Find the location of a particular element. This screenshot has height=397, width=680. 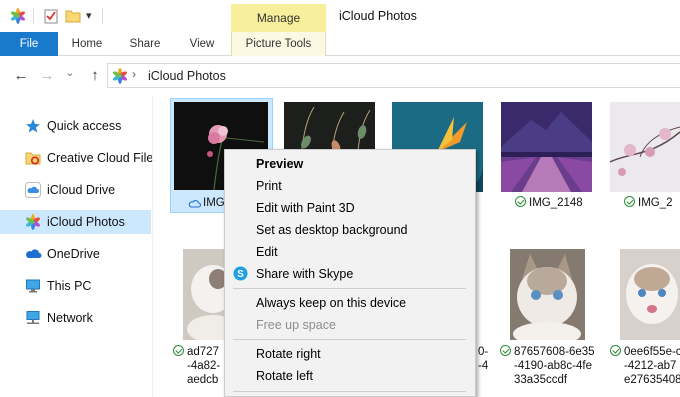

sidebar-item-label: This PC is located at coordinates (69, 286).